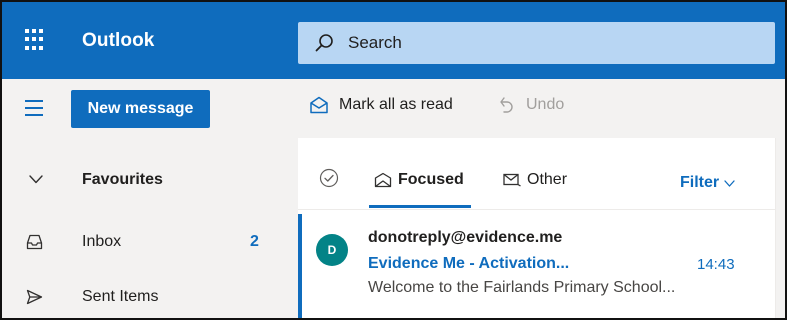 The height and width of the screenshot is (320, 787). Describe the element at coordinates (324, 43) in the screenshot. I see `search-icon` at that location.